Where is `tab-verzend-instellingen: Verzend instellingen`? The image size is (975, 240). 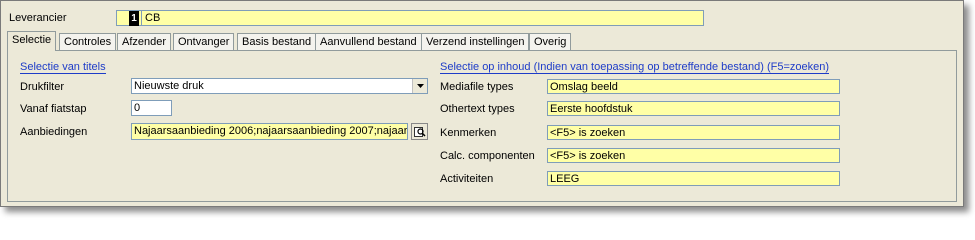 tab-verzend-instellingen: Verzend instellingen is located at coordinates (475, 41).